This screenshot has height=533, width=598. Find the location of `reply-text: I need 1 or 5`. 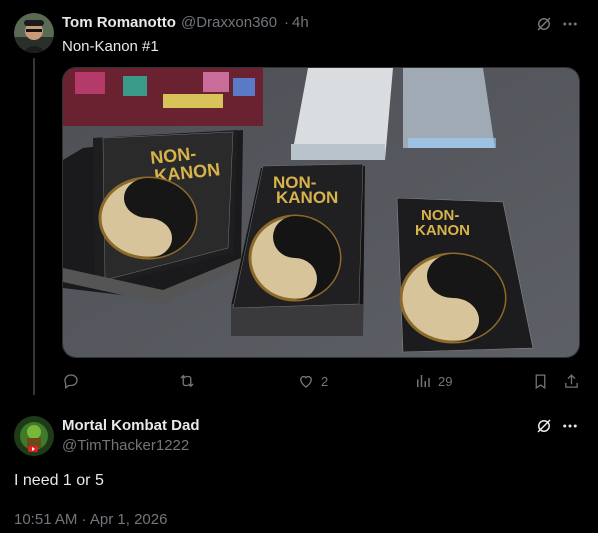

reply-text: I need 1 or 5 is located at coordinates (59, 480).